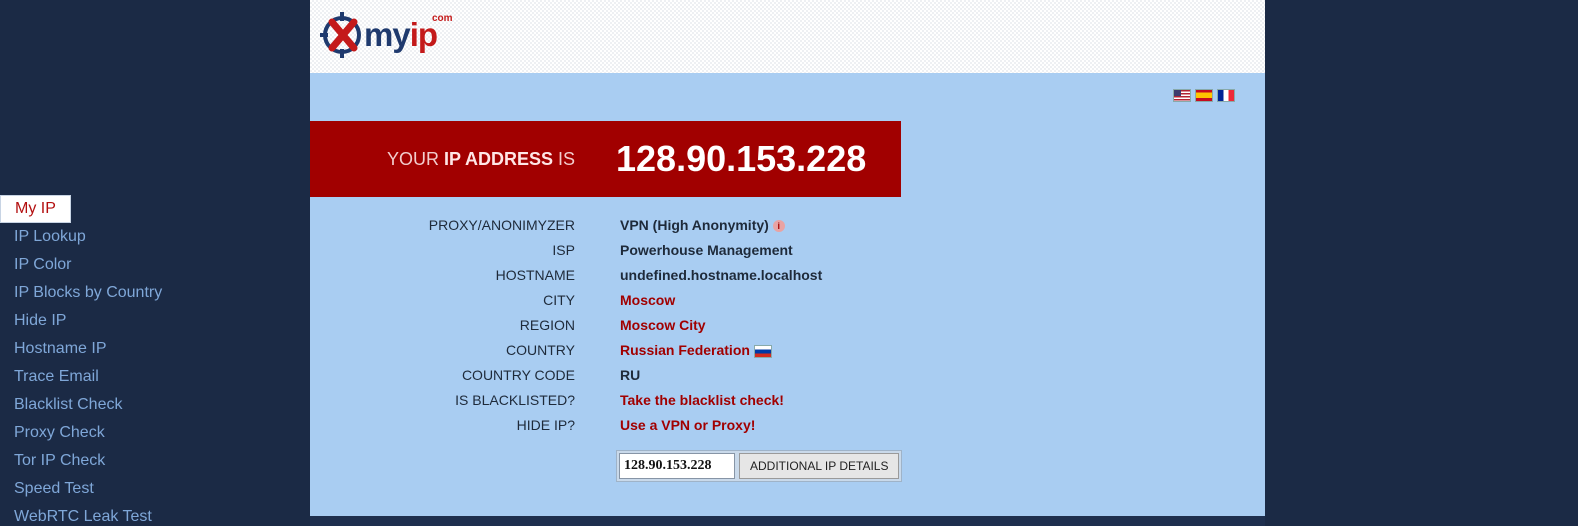 This screenshot has height=526, width=1578. Describe the element at coordinates (150, 433) in the screenshot. I see `sidebar-item-proxy-check: Proxy Check` at that location.